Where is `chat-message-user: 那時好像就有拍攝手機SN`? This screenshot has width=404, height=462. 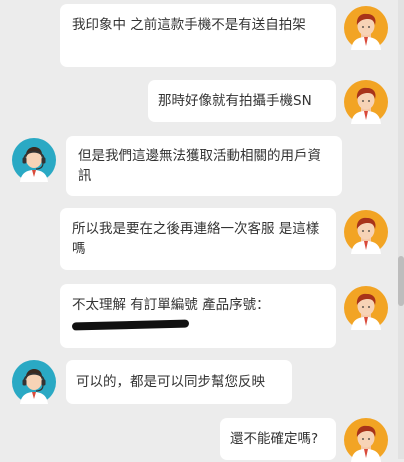
chat-message-user: 那時好像就有拍攝手機SN is located at coordinates (202, 103).